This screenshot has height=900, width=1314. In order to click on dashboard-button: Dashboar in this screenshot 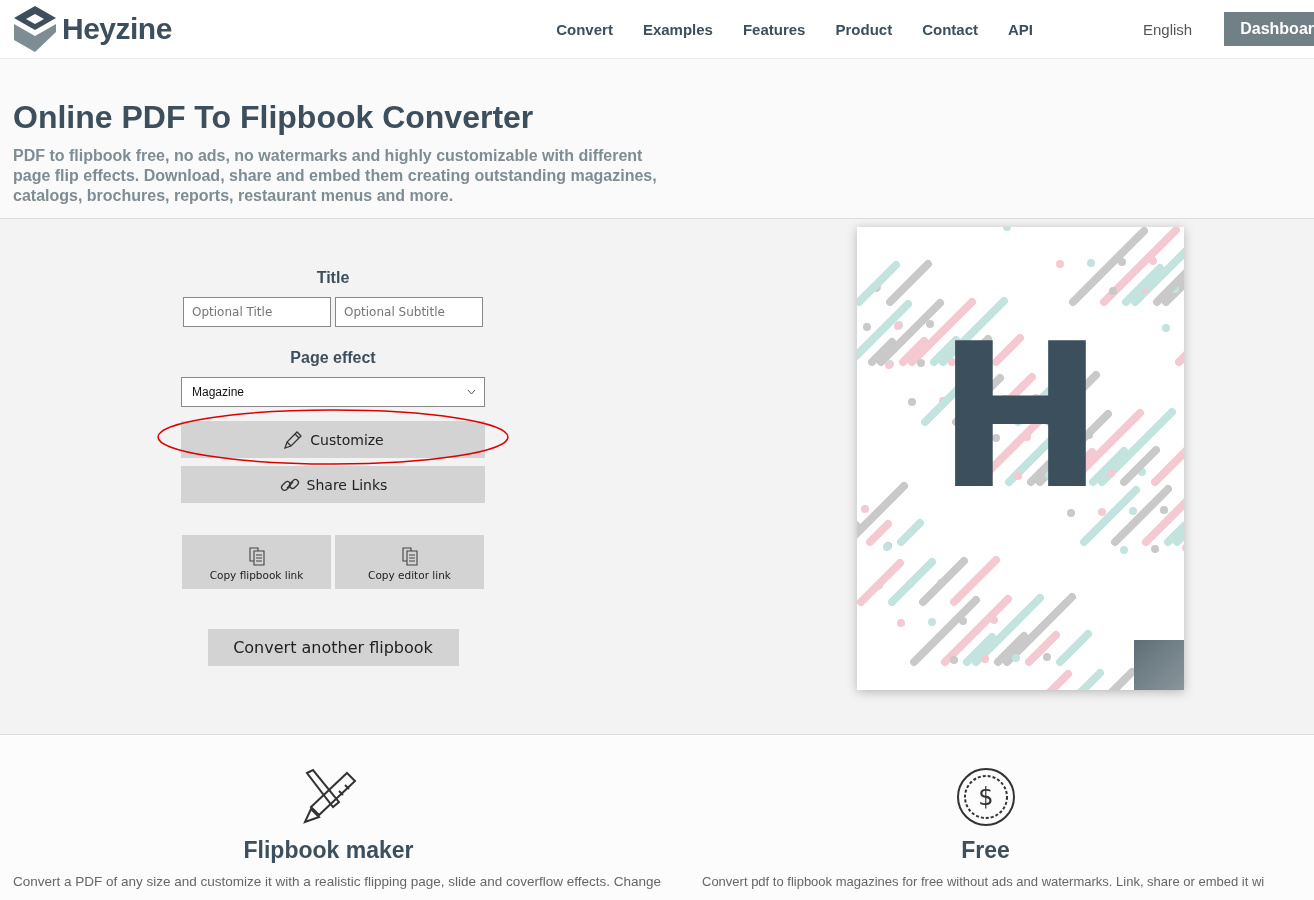, I will do `click(1269, 29)`.